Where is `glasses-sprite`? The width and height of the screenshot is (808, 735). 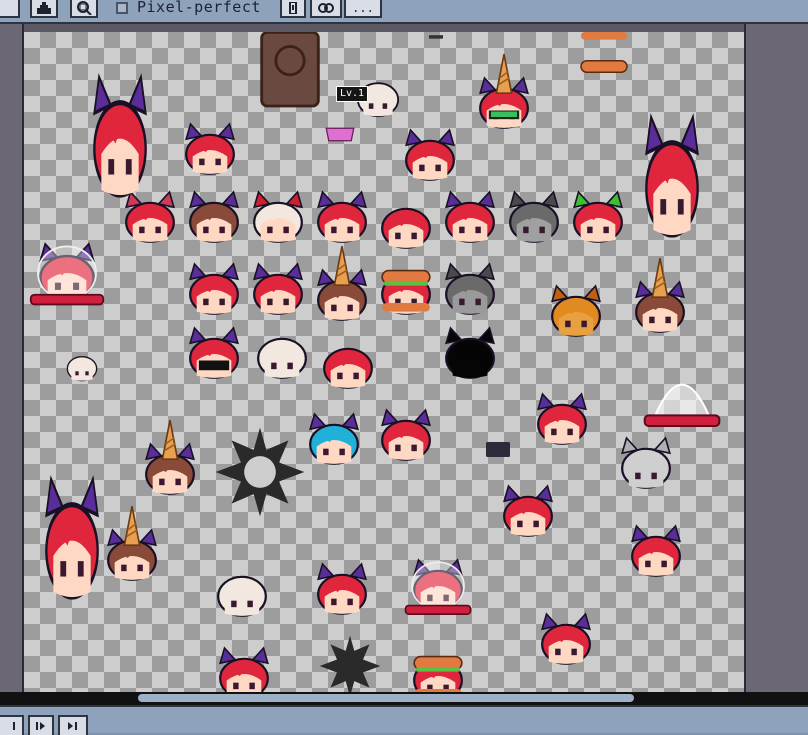 glasses-sprite is located at coordinates (504, 91).